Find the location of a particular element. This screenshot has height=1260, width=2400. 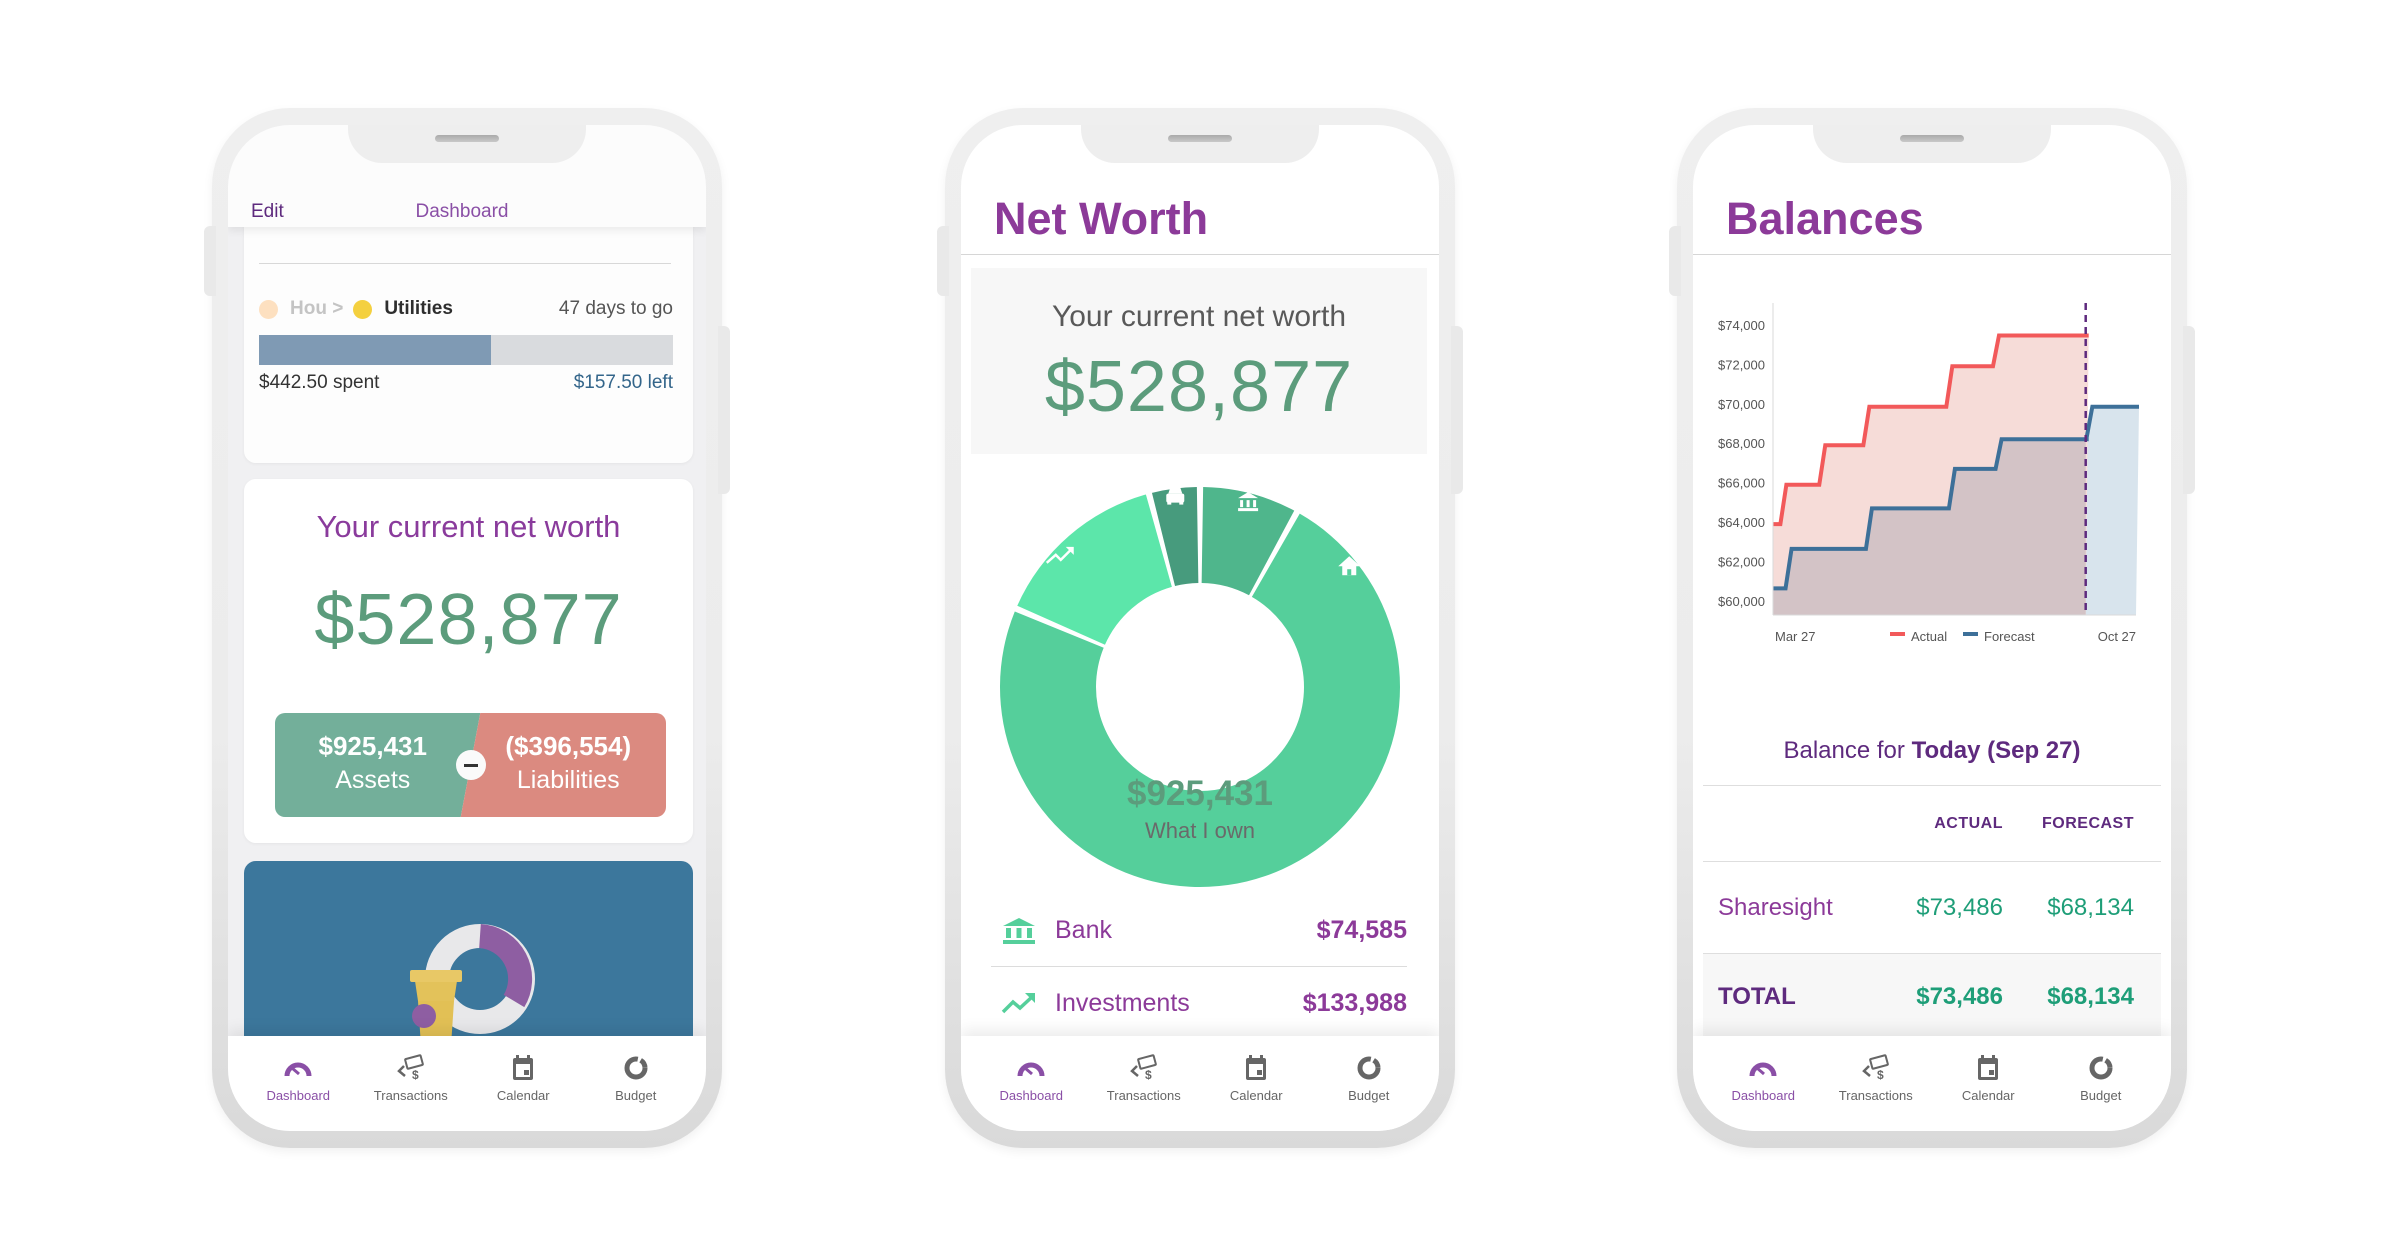

parent-category-label: Hou > is located at coordinates (317, 308).